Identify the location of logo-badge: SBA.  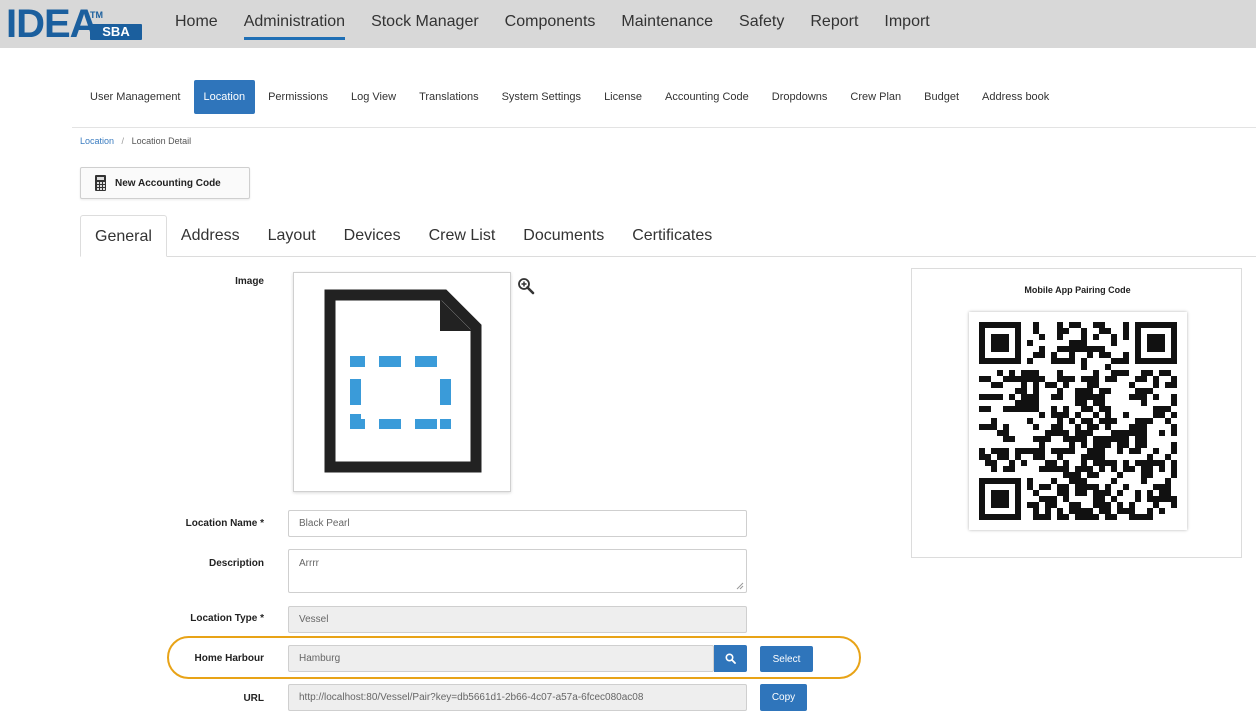
(116, 32).